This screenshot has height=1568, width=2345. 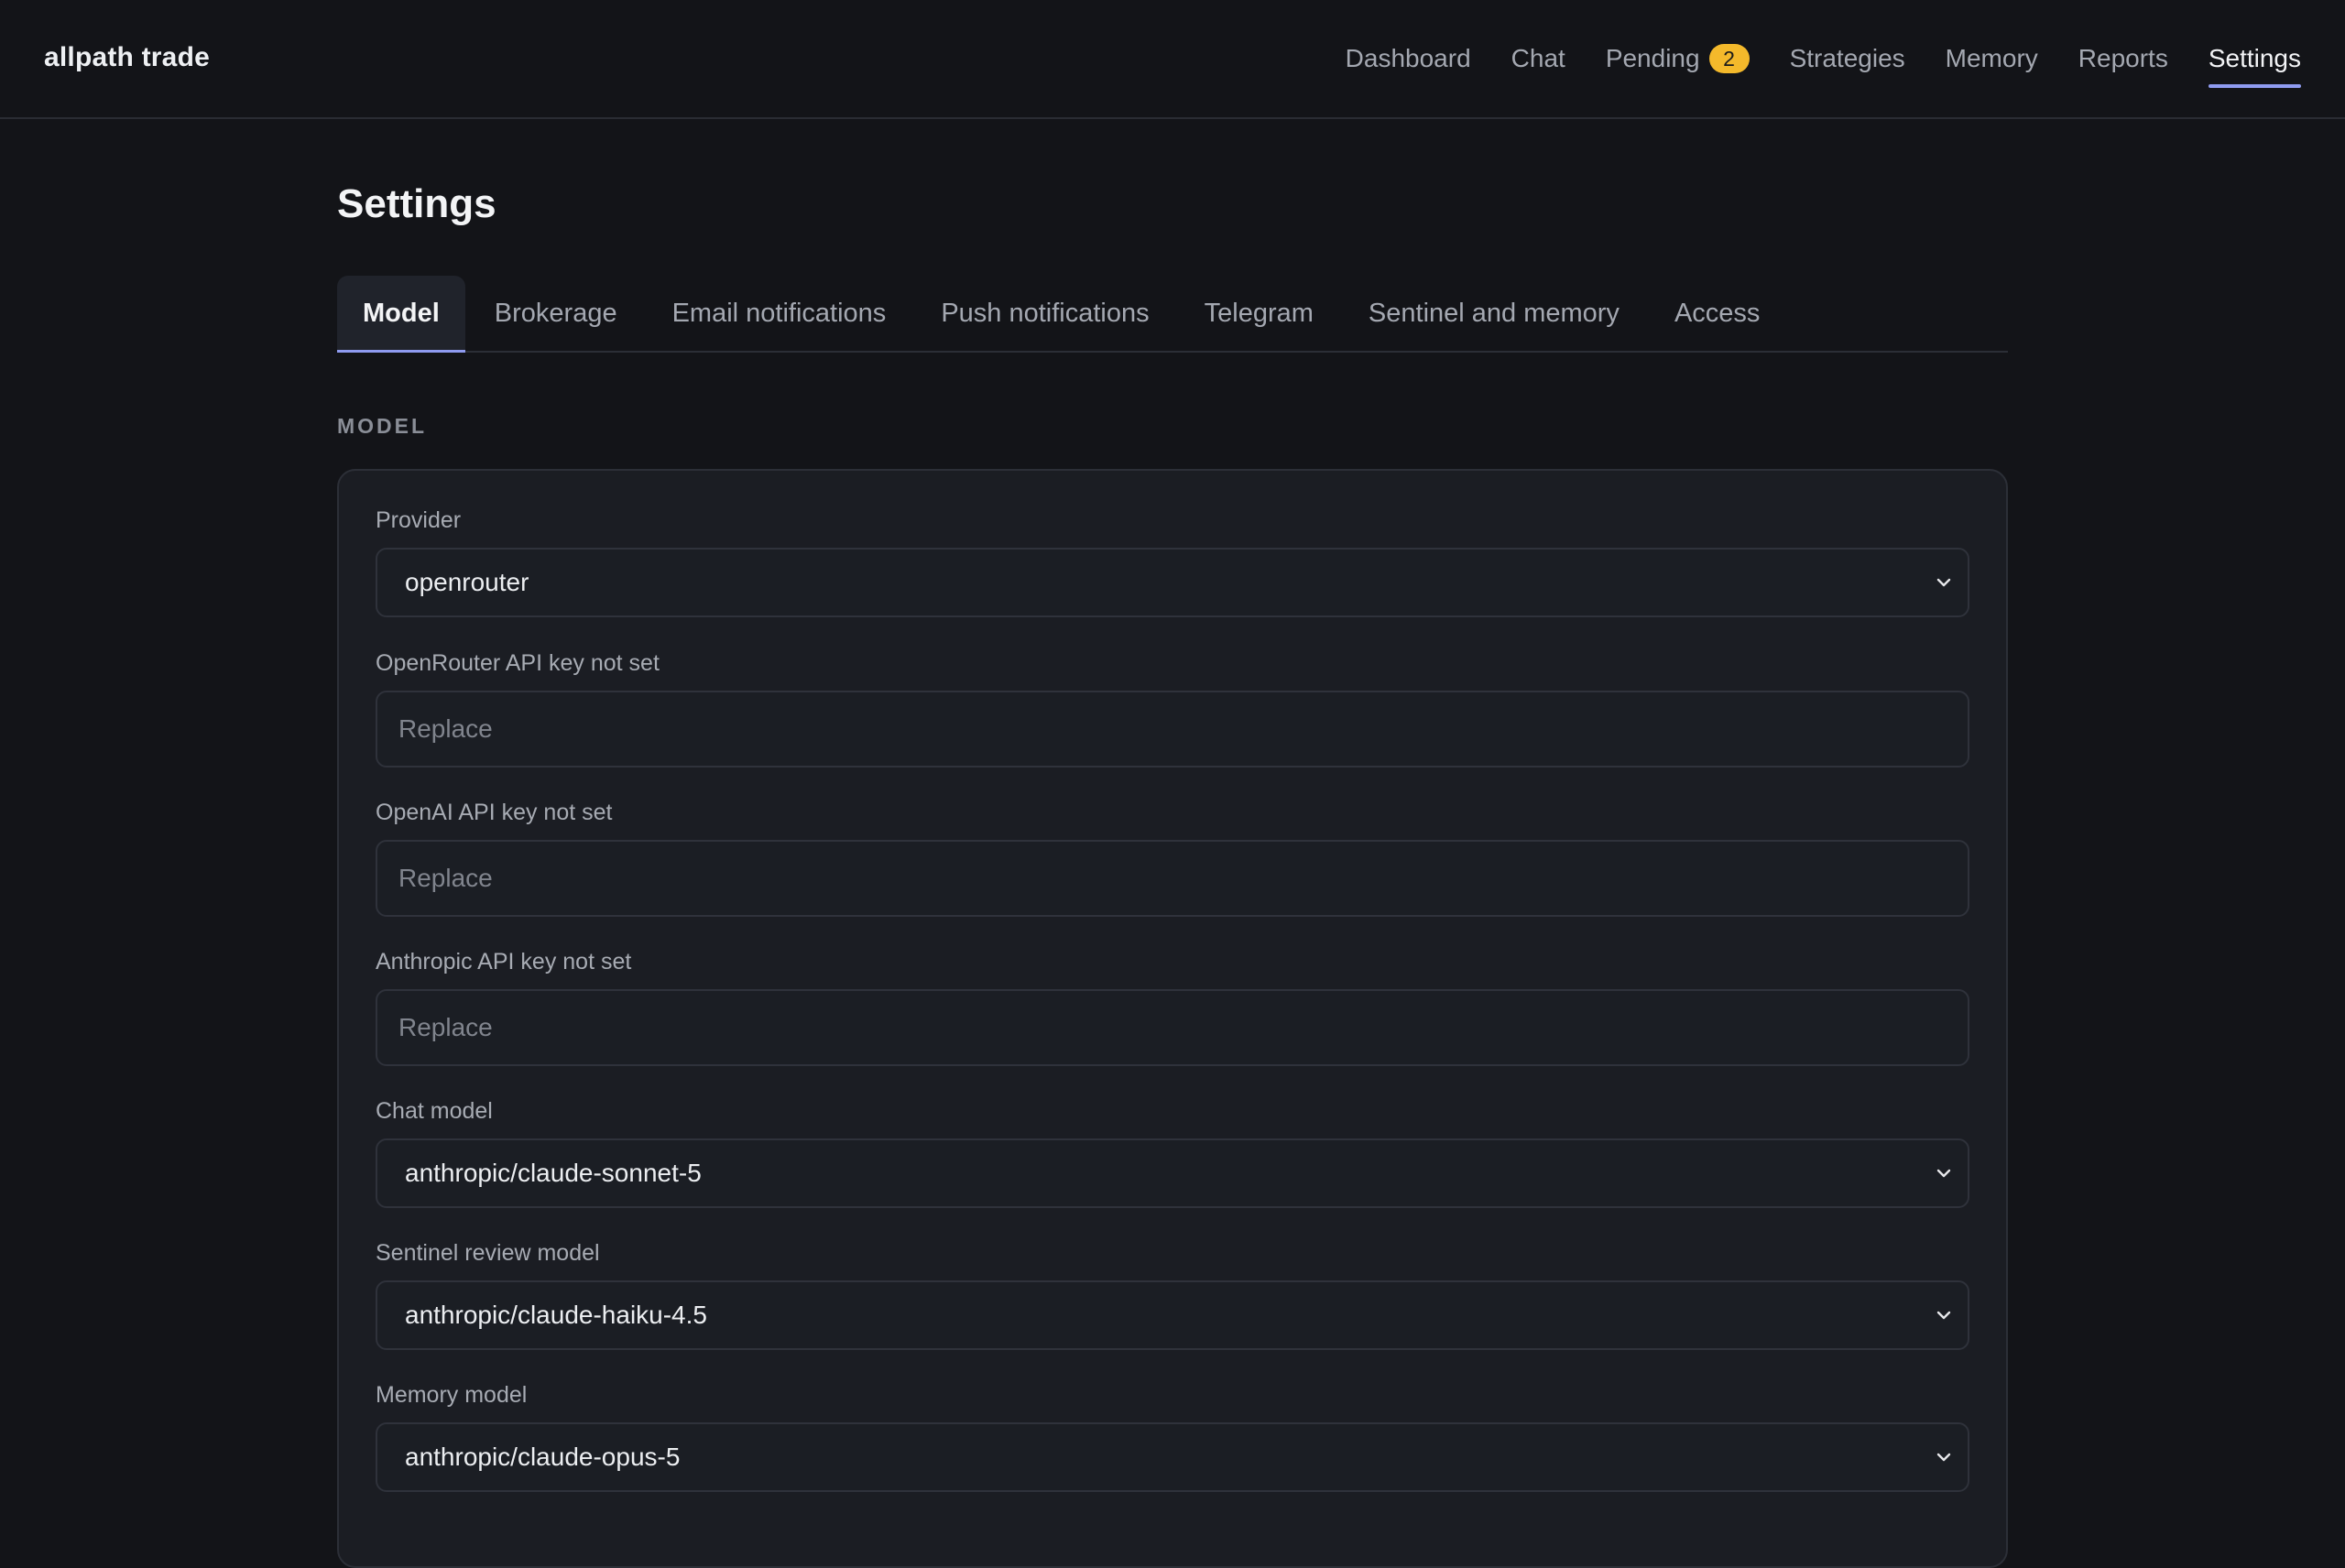 I want to click on nav-item-label: Strategies, so click(x=1847, y=58).